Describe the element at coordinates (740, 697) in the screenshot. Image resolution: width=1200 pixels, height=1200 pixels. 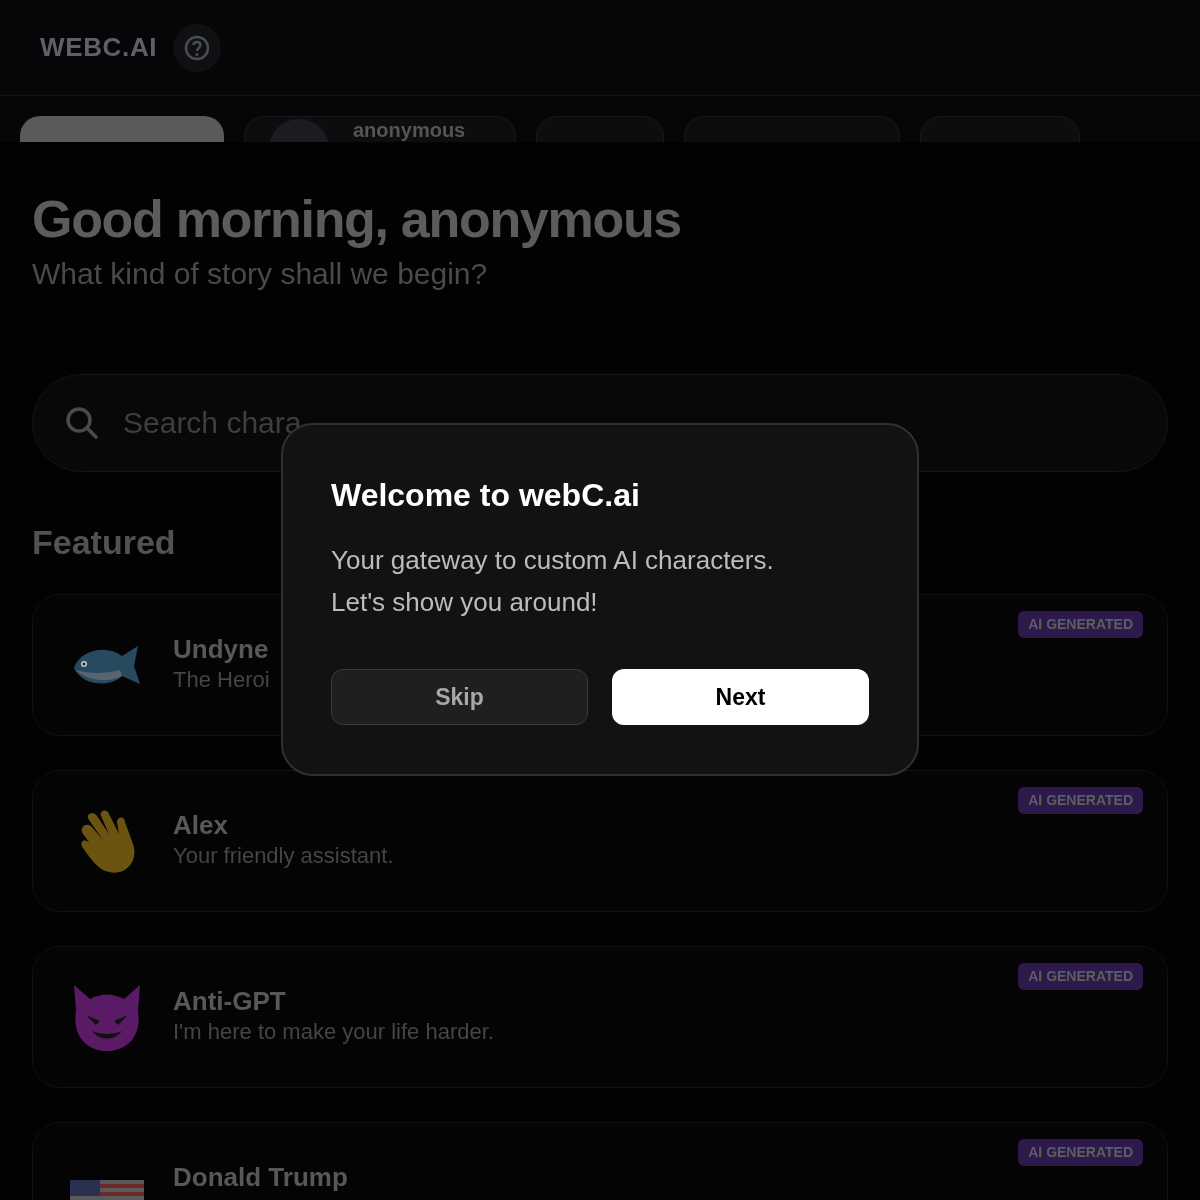
I see `next-button: Next` at that location.